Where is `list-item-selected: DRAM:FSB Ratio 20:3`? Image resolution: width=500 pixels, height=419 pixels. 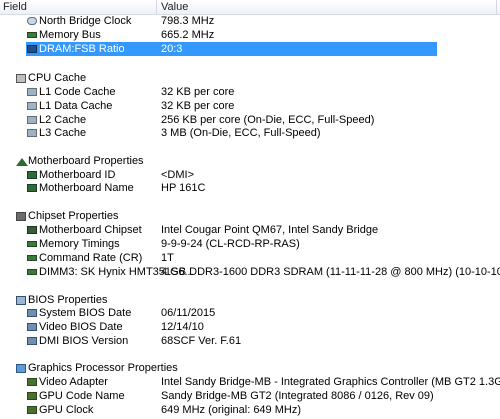 list-item-selected: DRAM:FSB Ratio 20:3 is located at coordinates (250, 49).